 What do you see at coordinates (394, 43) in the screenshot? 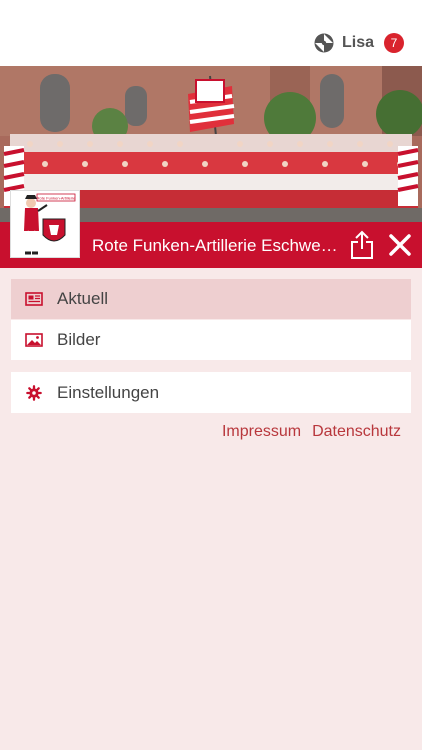
I see `notification-badge: 7` at bounding box center [394, 43].